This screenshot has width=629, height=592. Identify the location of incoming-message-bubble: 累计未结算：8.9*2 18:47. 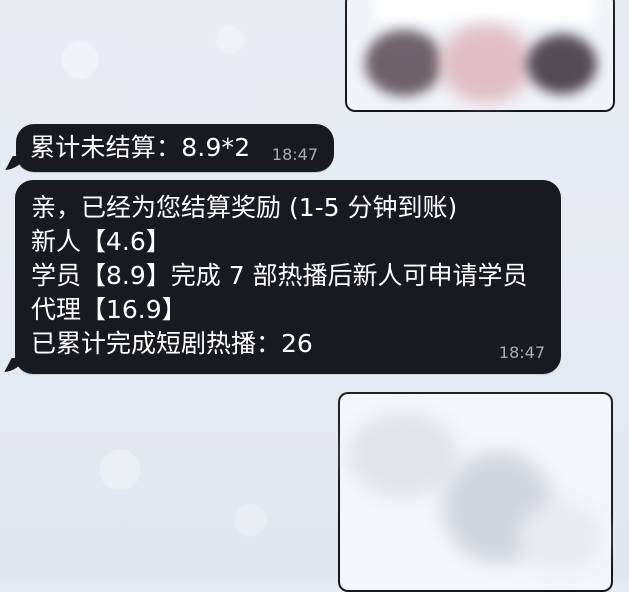
(175, 148).